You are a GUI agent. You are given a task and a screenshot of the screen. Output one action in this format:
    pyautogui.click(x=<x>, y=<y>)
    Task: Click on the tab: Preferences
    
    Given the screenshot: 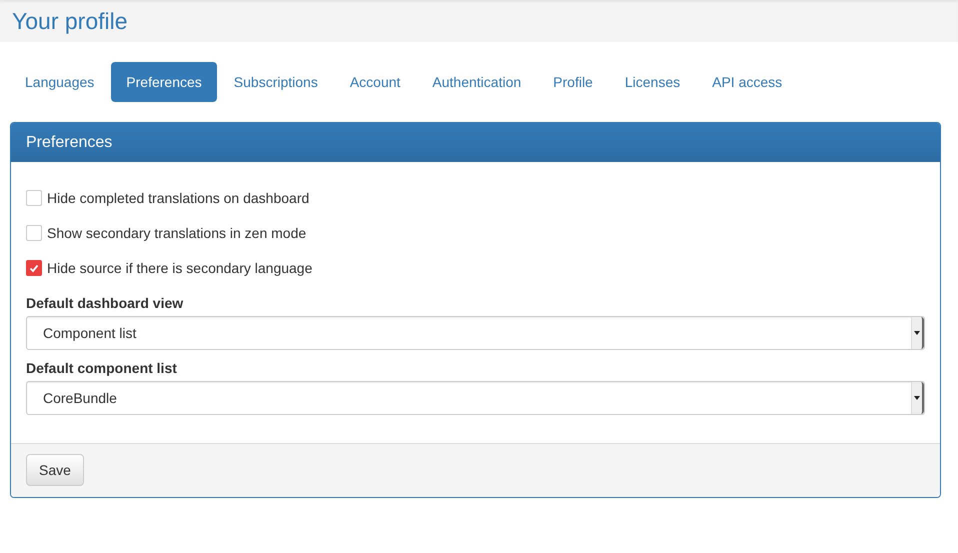 What is the action you would take?
    pyautogui.click(x=164, y=82)
    